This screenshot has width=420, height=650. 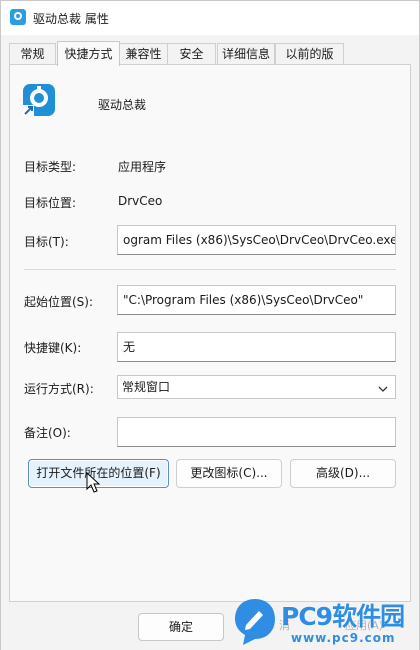 I want to click on watermark: PC9软件园 www.pc9.com, so click(x=324, y=622).